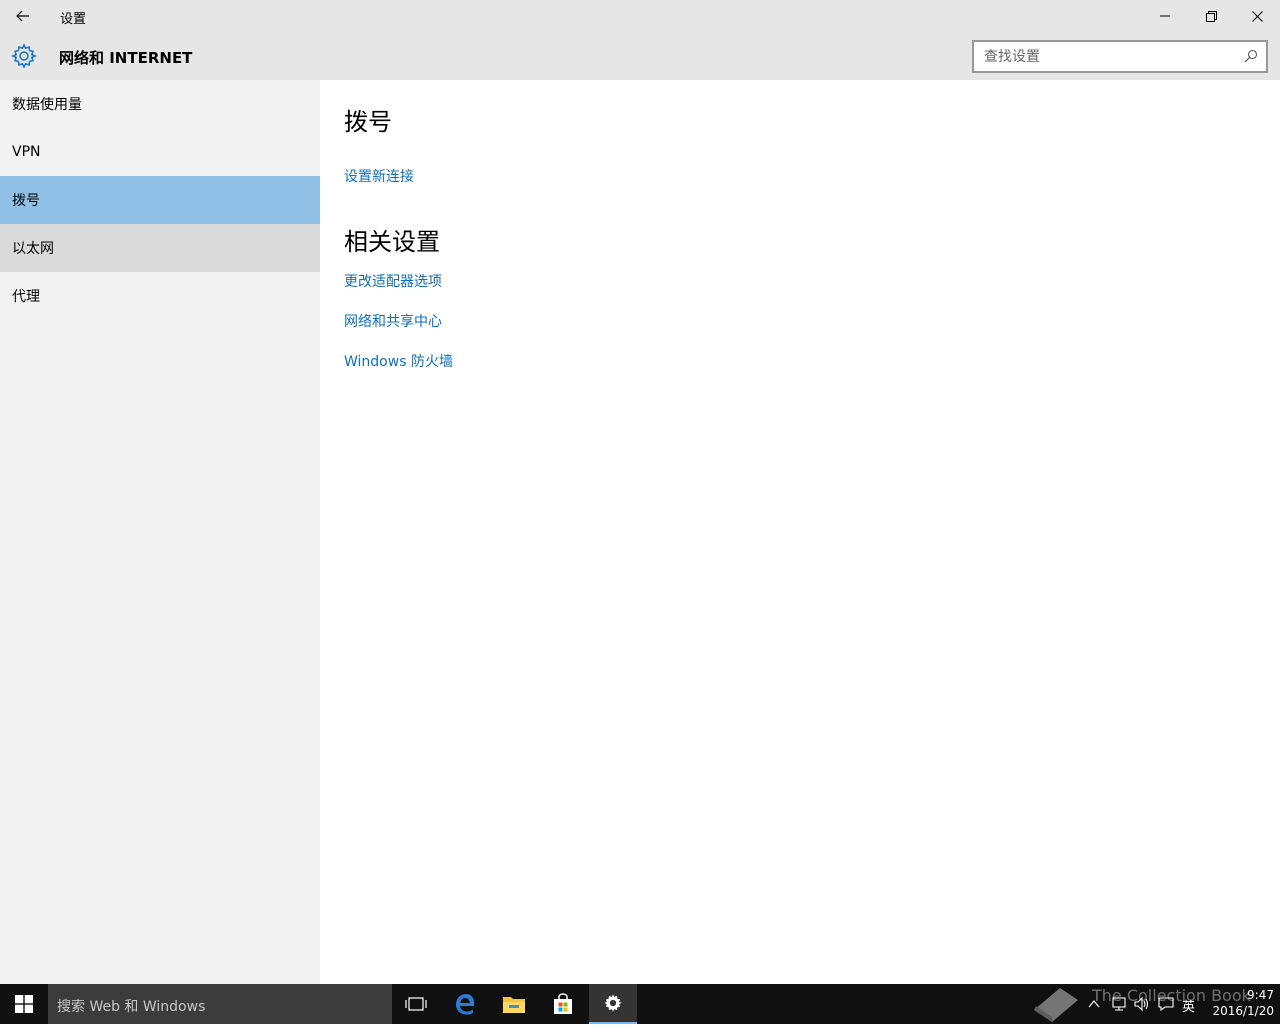 This screenshot has height=1028, width=1280. I want to click on input-method-indicator: 英, so click(1188, 1005).